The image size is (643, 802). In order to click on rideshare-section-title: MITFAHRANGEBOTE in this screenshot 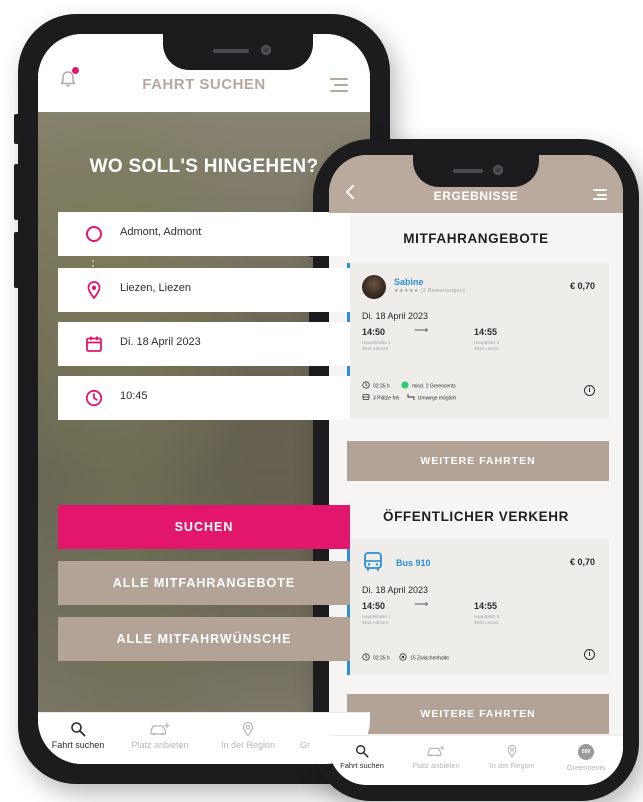, I will do `click(476, 238)`.